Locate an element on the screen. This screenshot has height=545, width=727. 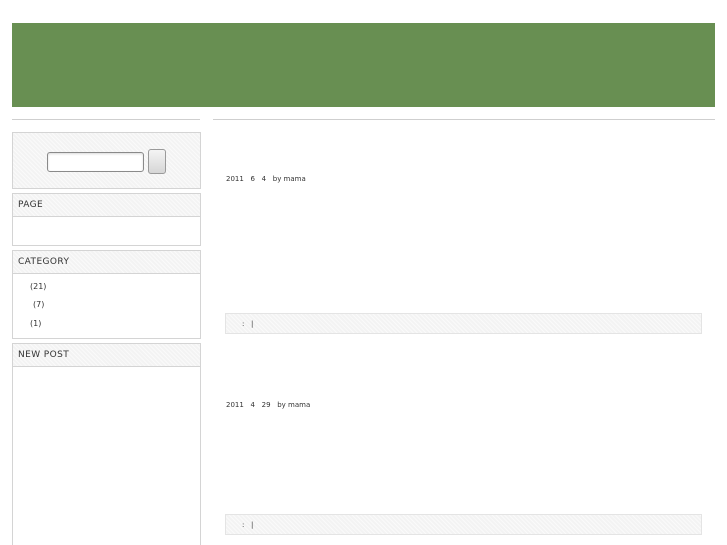
category-item: (7) is located at coordinates (38, 304).